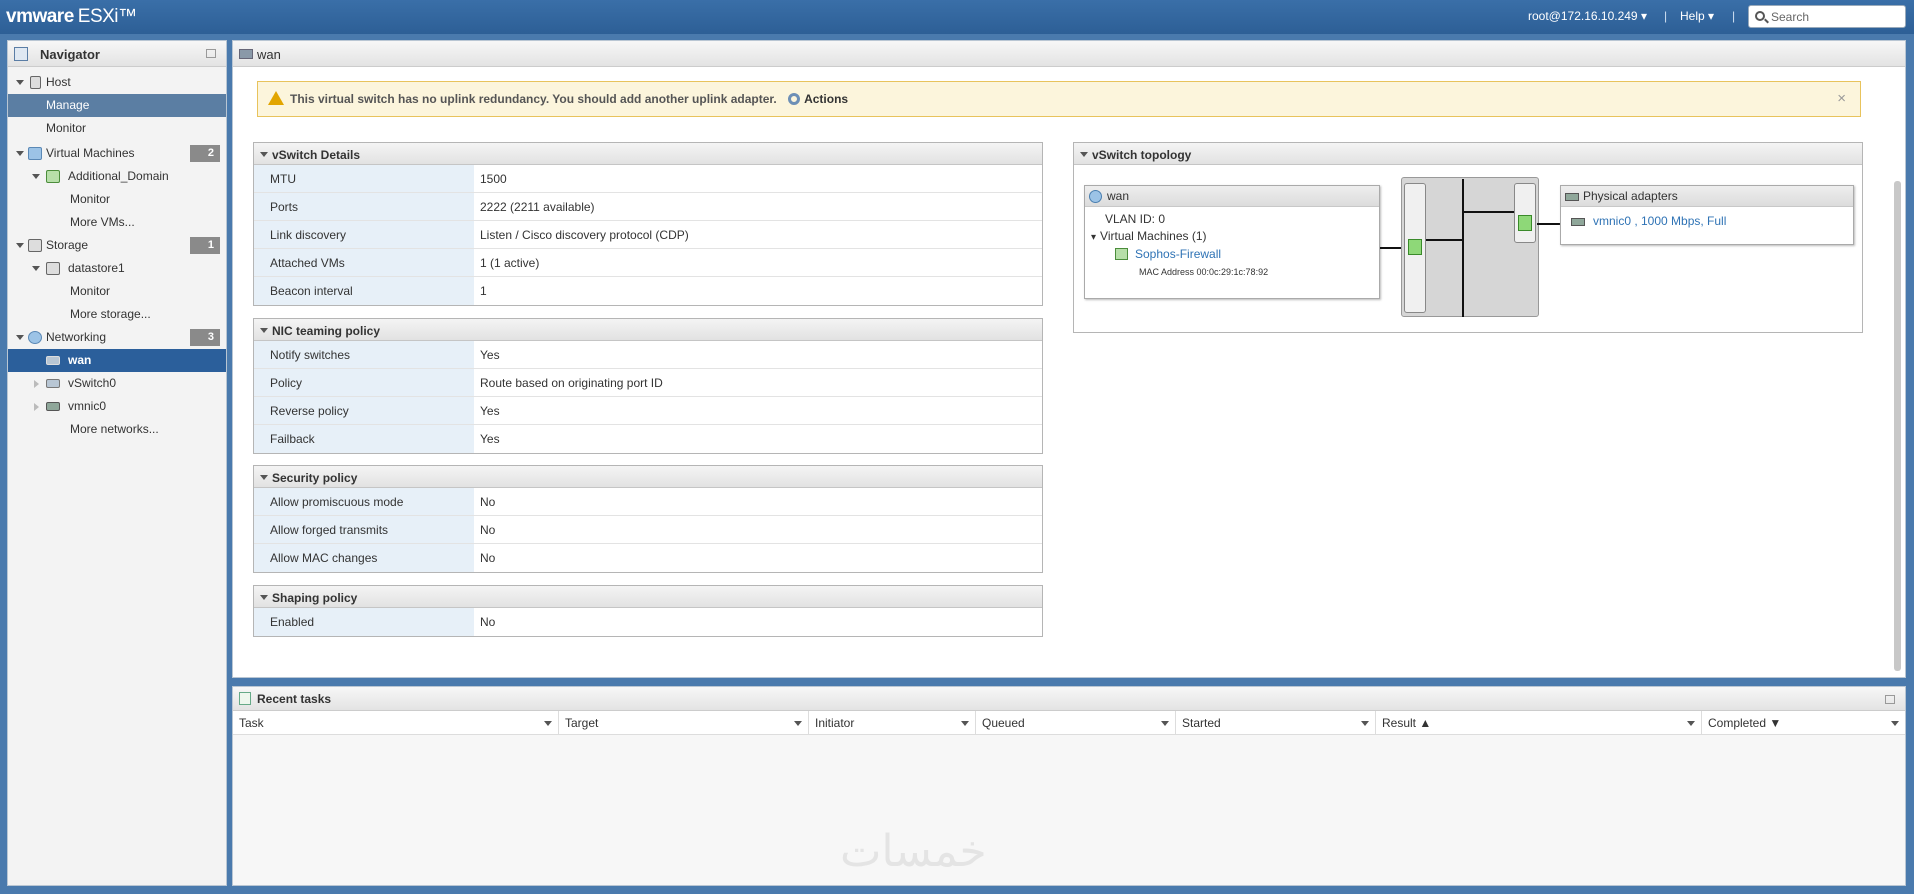 This screenshot has width=1914, height=894. Describe the element at coordinates (483, 291) in the screenshot. I see `property-value: 1` at that location.